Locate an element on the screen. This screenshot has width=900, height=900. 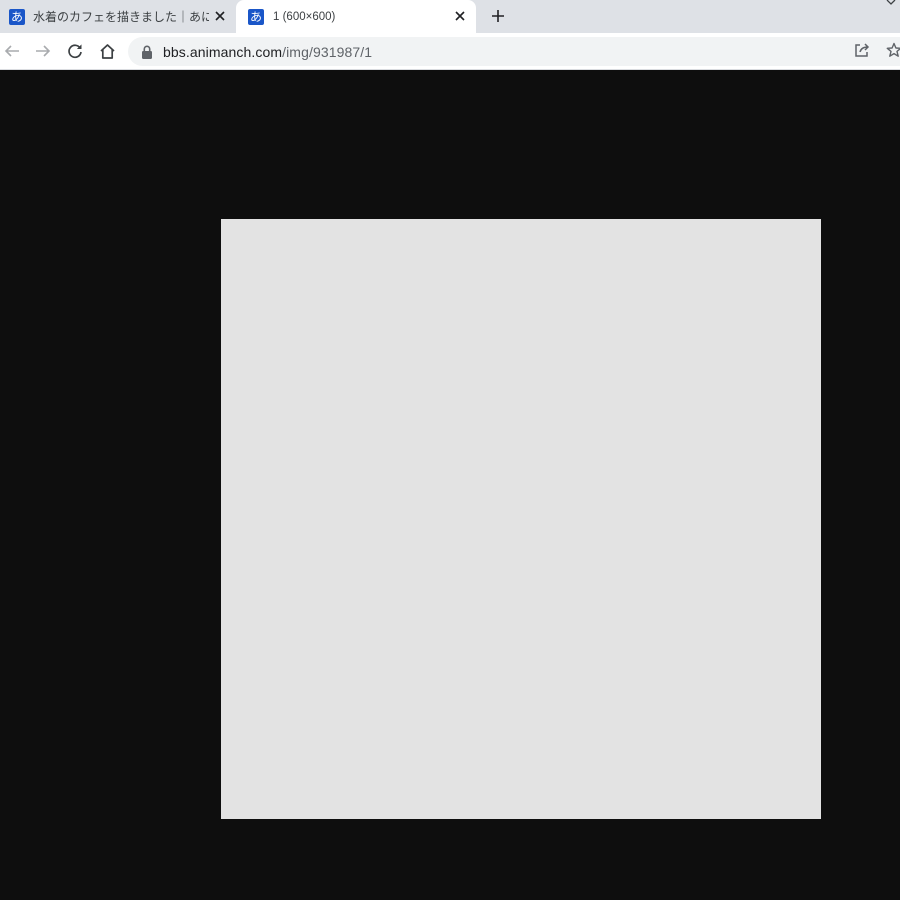
reload-icon is located at coordinates (75, 51).